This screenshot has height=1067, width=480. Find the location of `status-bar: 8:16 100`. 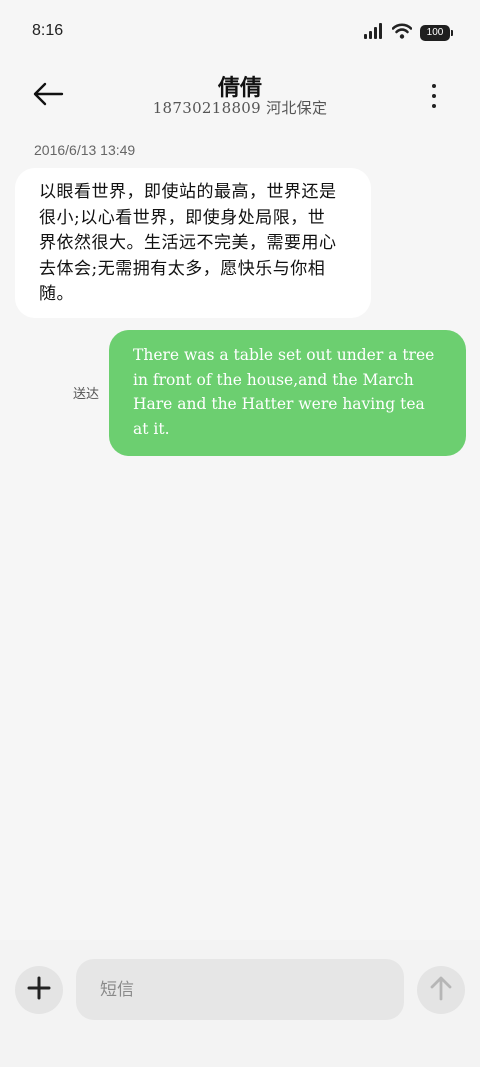

status-bar: 8:16 100 is located at coordinates (240, 32).